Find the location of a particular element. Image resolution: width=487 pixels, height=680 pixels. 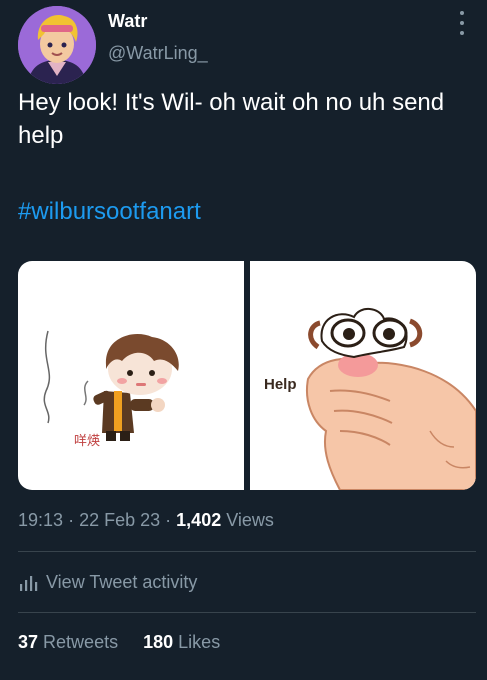

author-handle: @WatrLing_ is located at coordinates (158, 53).